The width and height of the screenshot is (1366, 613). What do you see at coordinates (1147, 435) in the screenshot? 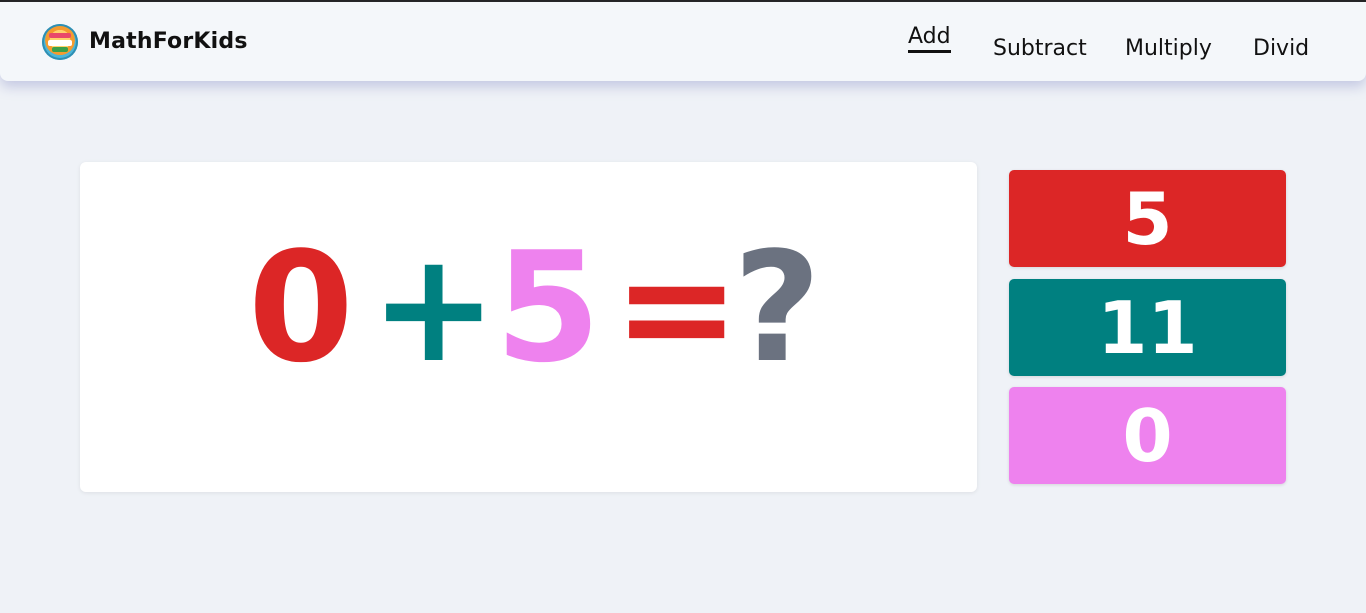
I see `answer-option-3: 0` at bounding box center [1147, 435].